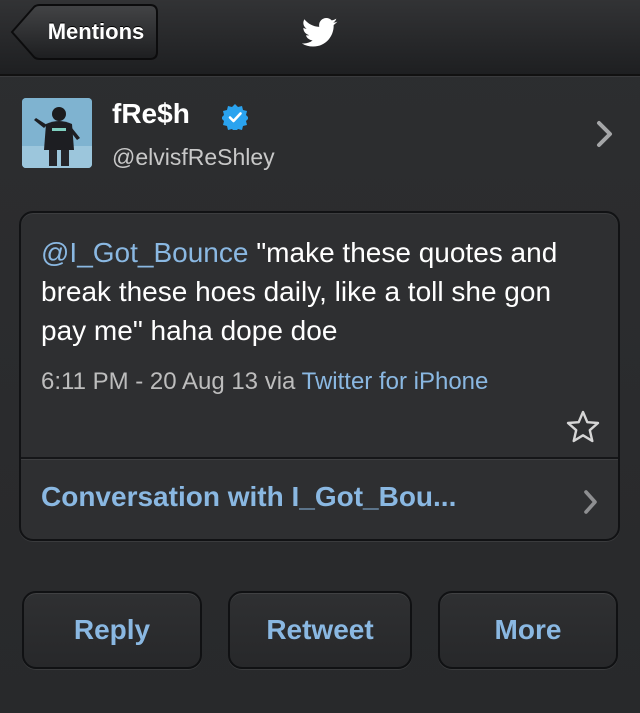 Image resolution: width=640 pixels, height=713 pixels. What do you see at coordinates (319, 458) in the screenshot?
I see `card-divider` at bounding box center [319, 458].